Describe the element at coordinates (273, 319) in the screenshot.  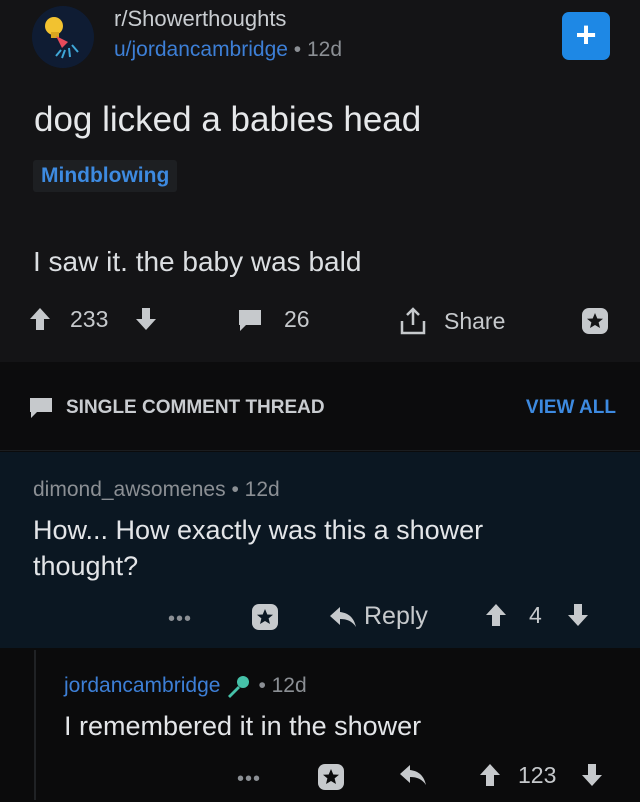
I see `comments-button: 26` at that location.